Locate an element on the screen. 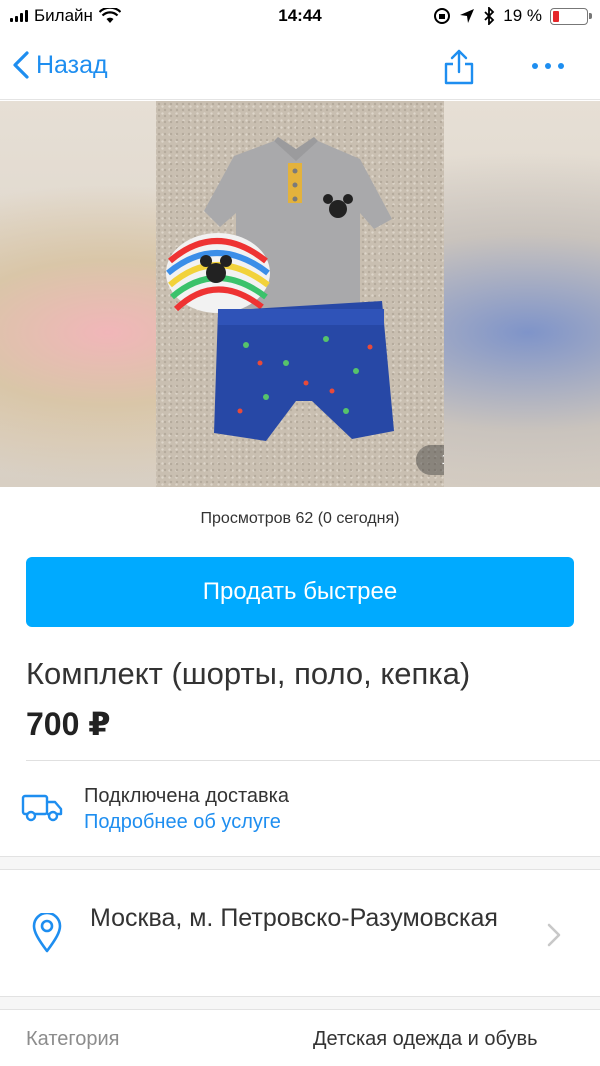  clothing-illustration is located at coordinates (280, 289).